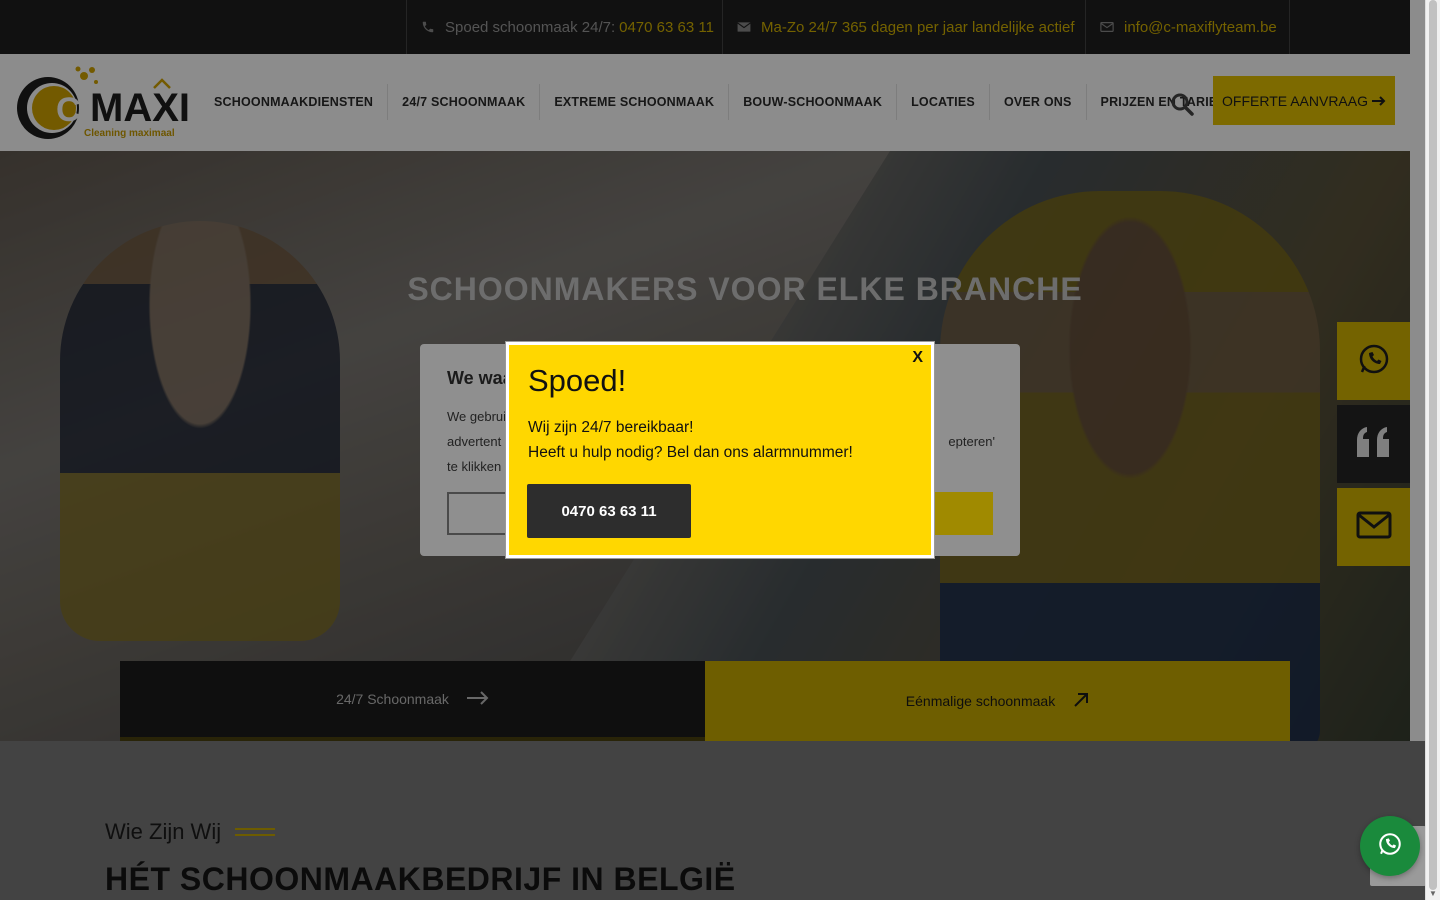 Image resolution: width=1440 pixels, height=900 pixels. What do you see at coordinates (1433, 893) in the screenshot?
I see `chevron-down-icon: ▼` at bounding box center [1433, 893].